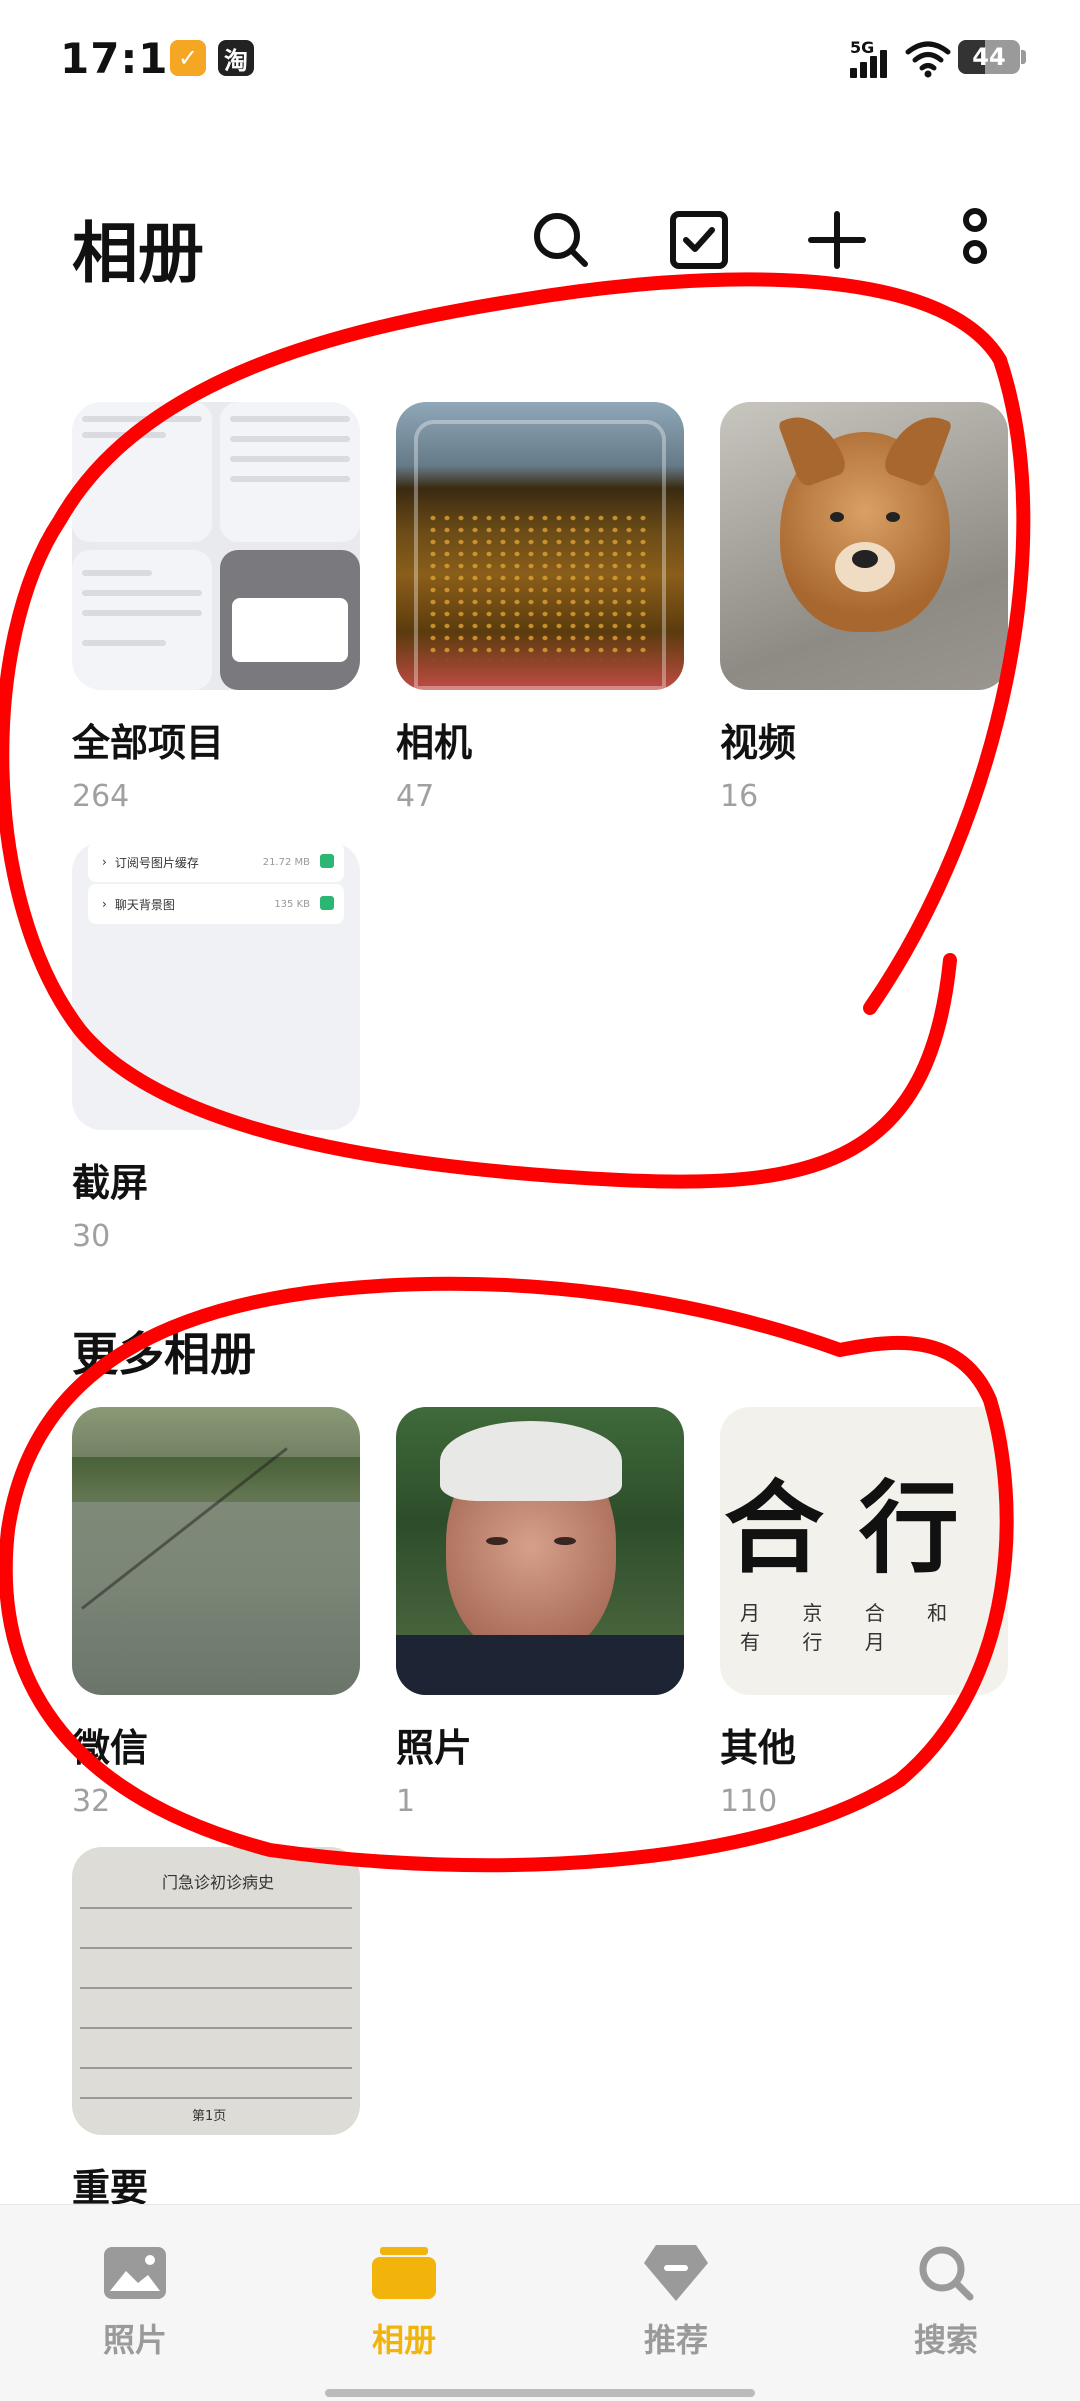  I want to click on album-camera: 相机 47, so click(540, 608).